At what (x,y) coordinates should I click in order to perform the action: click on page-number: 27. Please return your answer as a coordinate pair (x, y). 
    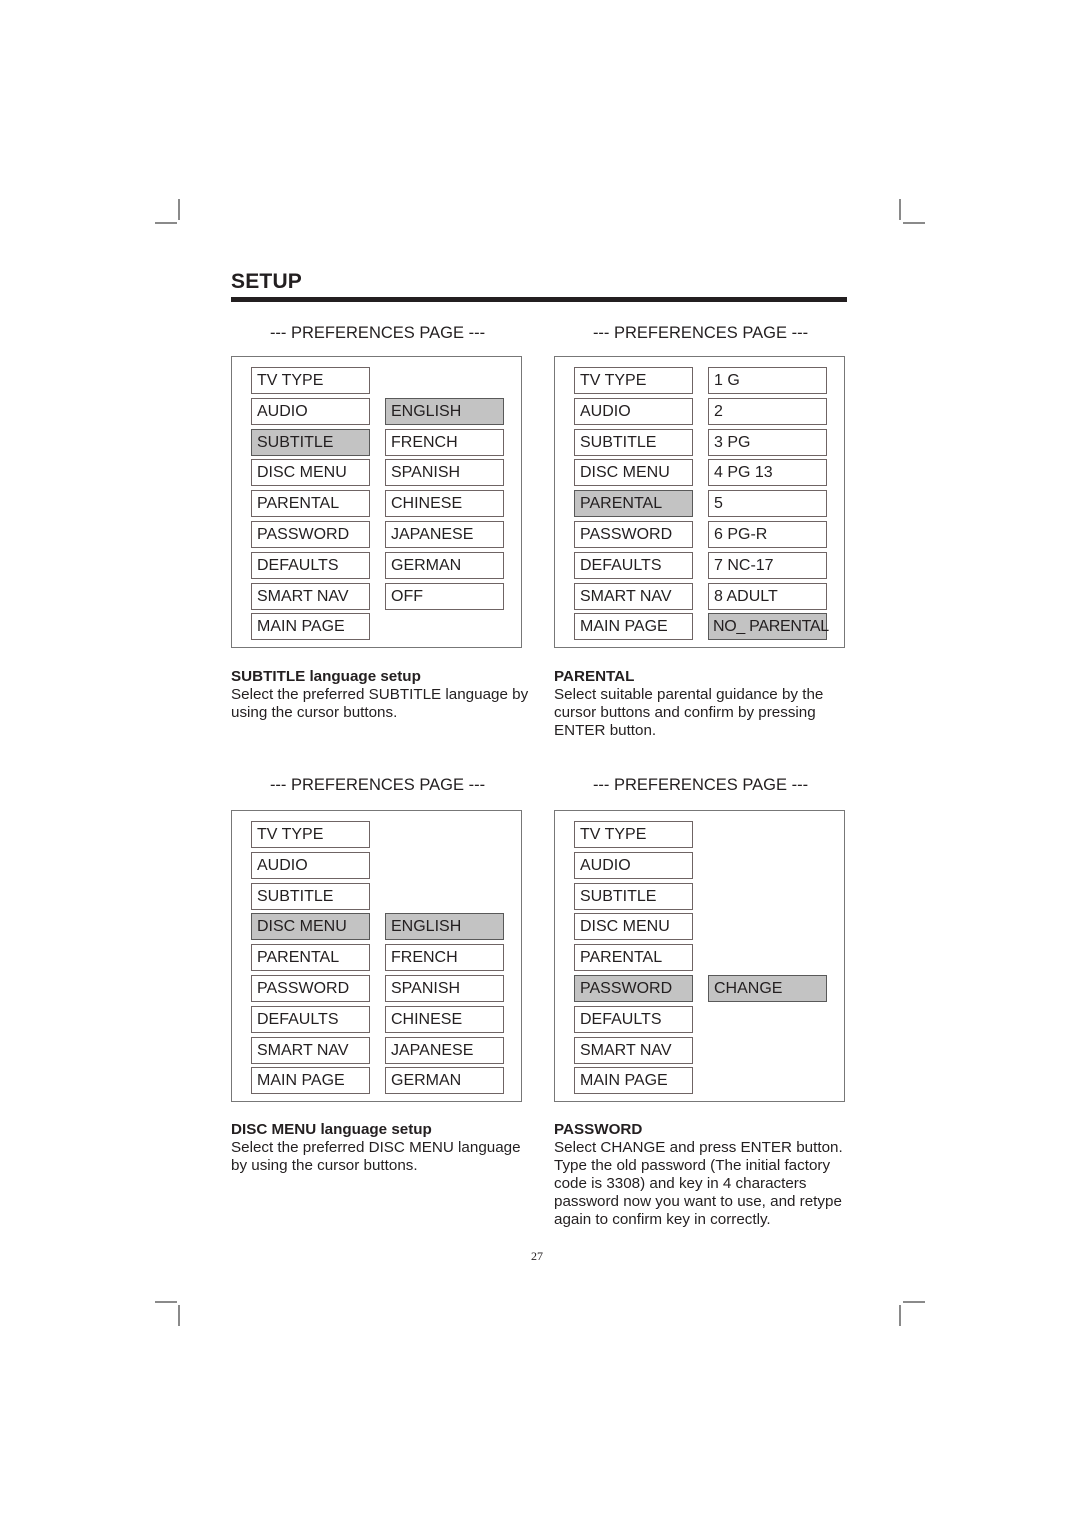
    Looking at the image, I should click on (537, 1256).